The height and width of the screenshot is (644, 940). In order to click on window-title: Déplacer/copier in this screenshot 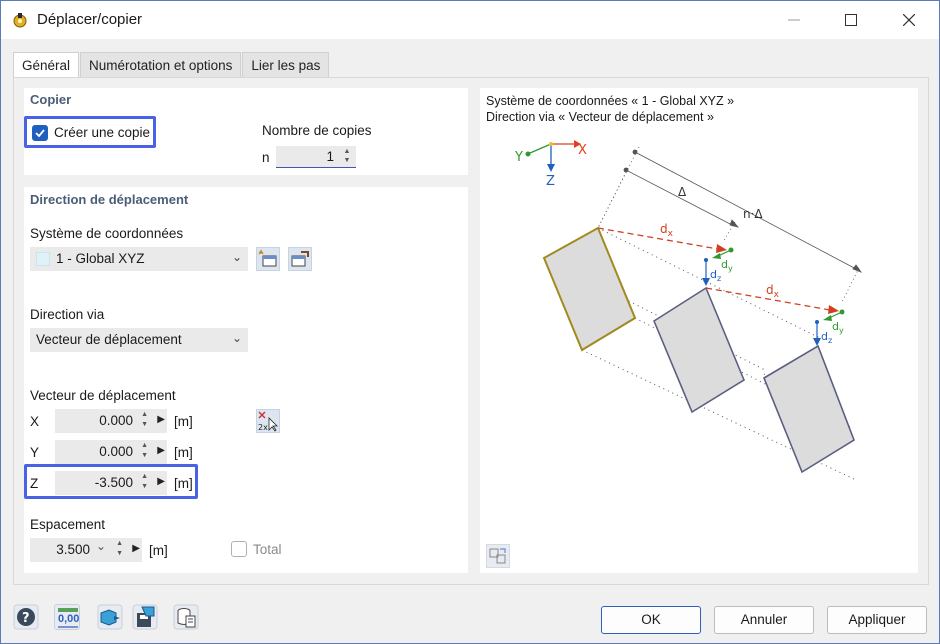, I will do `click(90, 19)`.